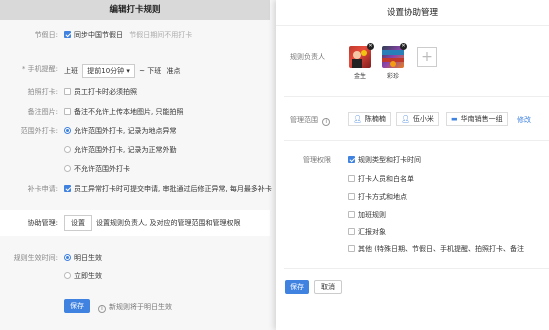 The width and height of the screenshot is (549, 330). What do you see at coordinates (77, 306) in the screenshot?
I see `save-button: 保存` at bounding box center [77, 306].